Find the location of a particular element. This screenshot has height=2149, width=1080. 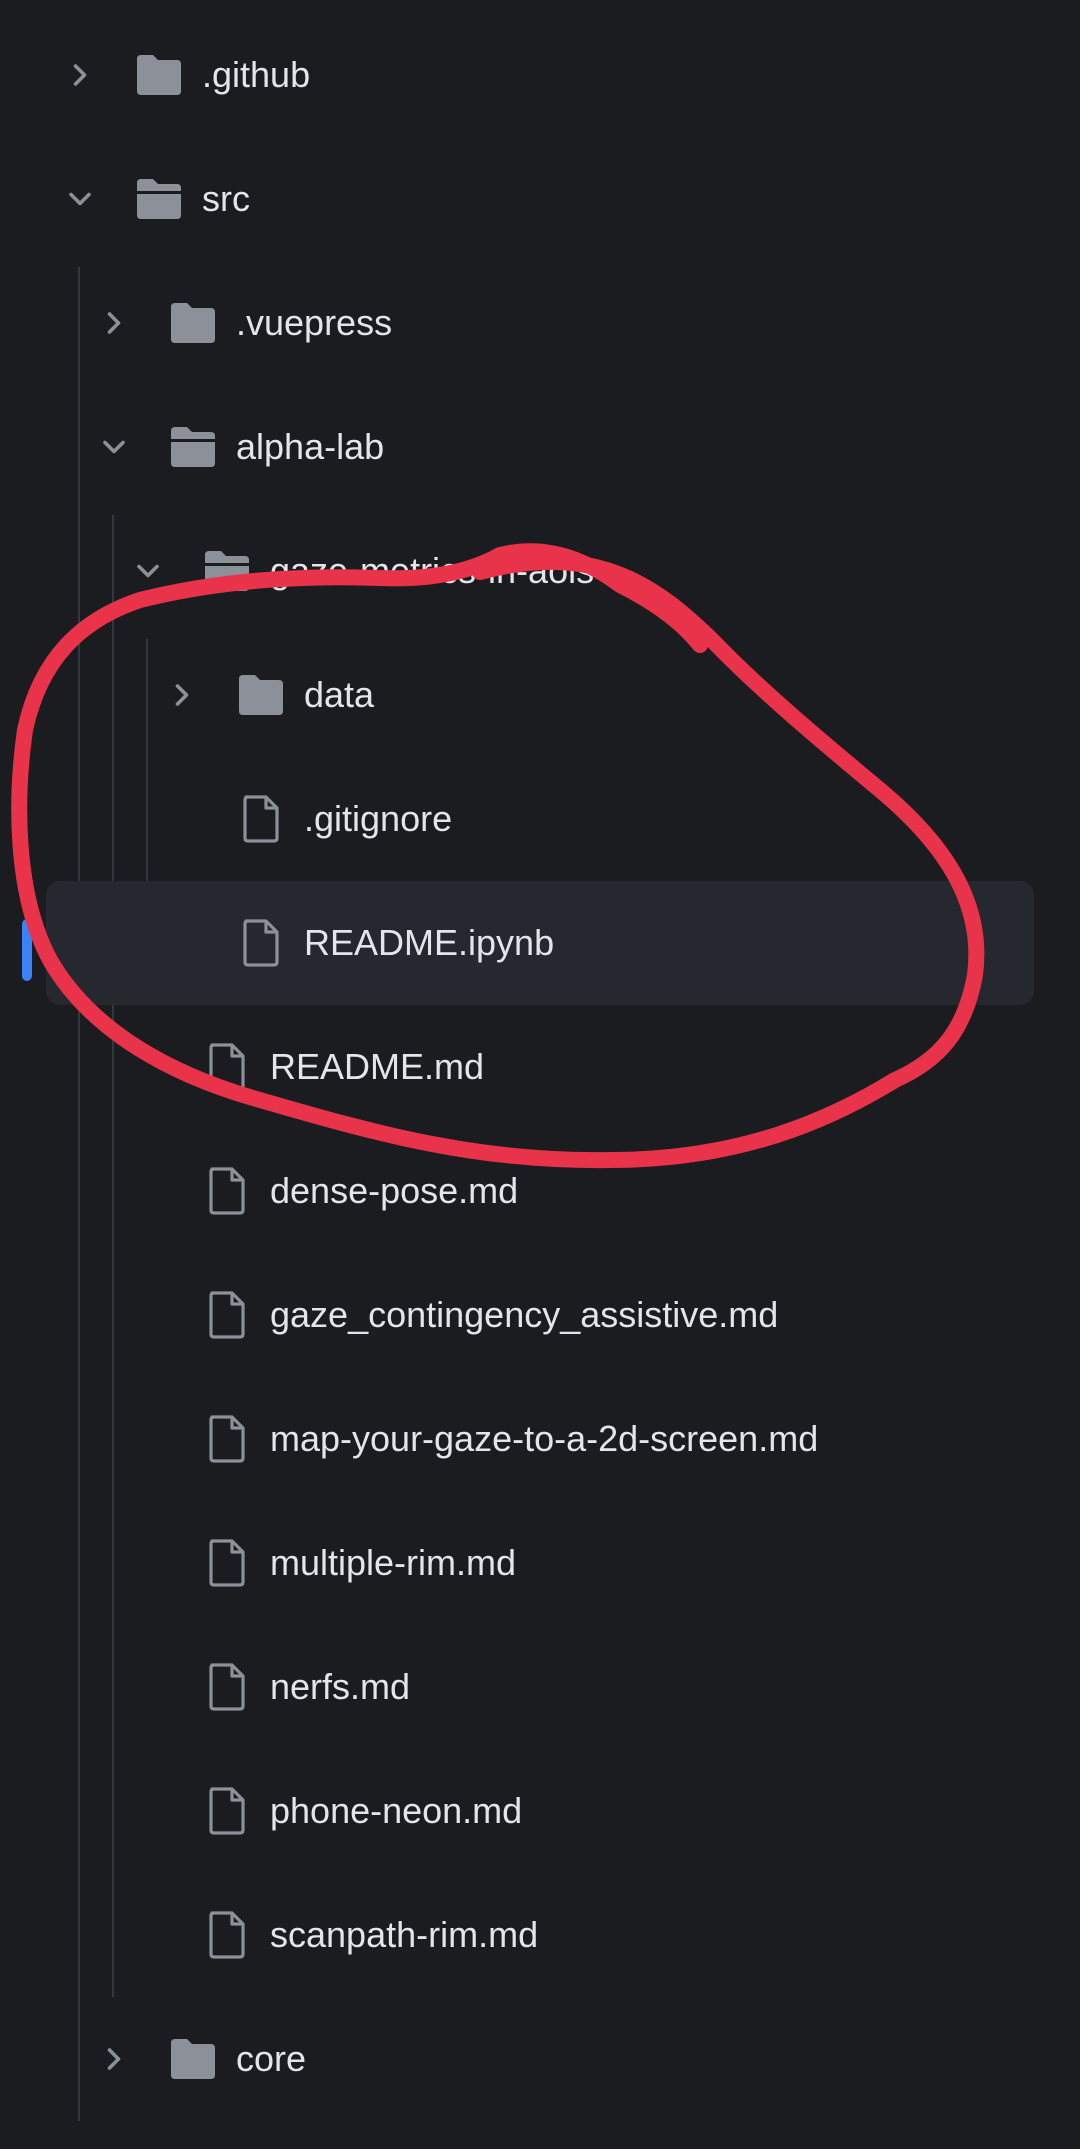

tree-file-readme-md: README.md is located at coordinates (540, 1067).